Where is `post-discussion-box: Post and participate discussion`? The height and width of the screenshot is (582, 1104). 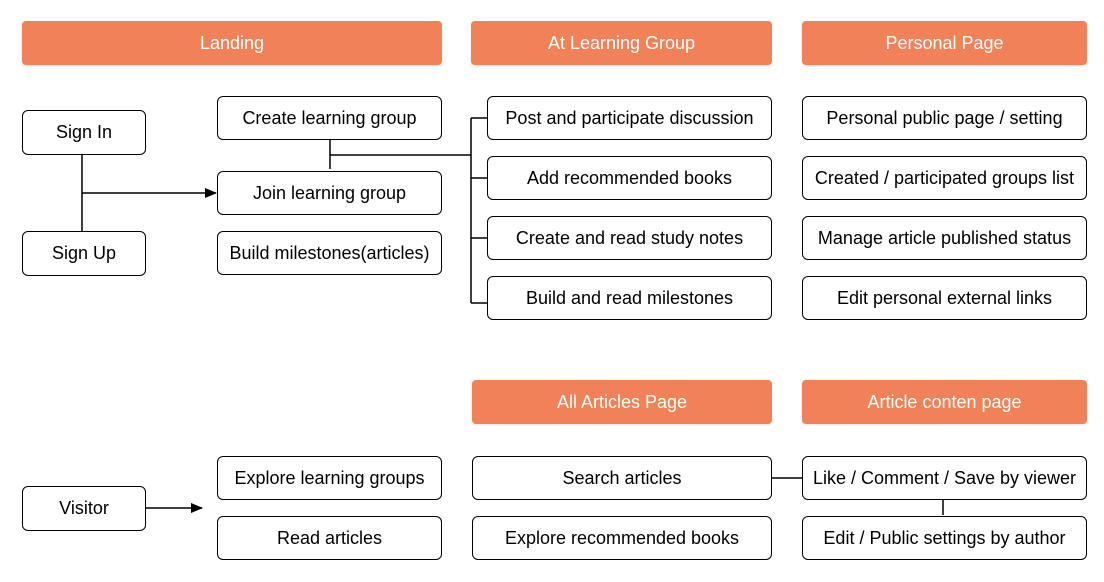
post-discussion-box: Post and participate discussion is located at coordinates (629, 118).